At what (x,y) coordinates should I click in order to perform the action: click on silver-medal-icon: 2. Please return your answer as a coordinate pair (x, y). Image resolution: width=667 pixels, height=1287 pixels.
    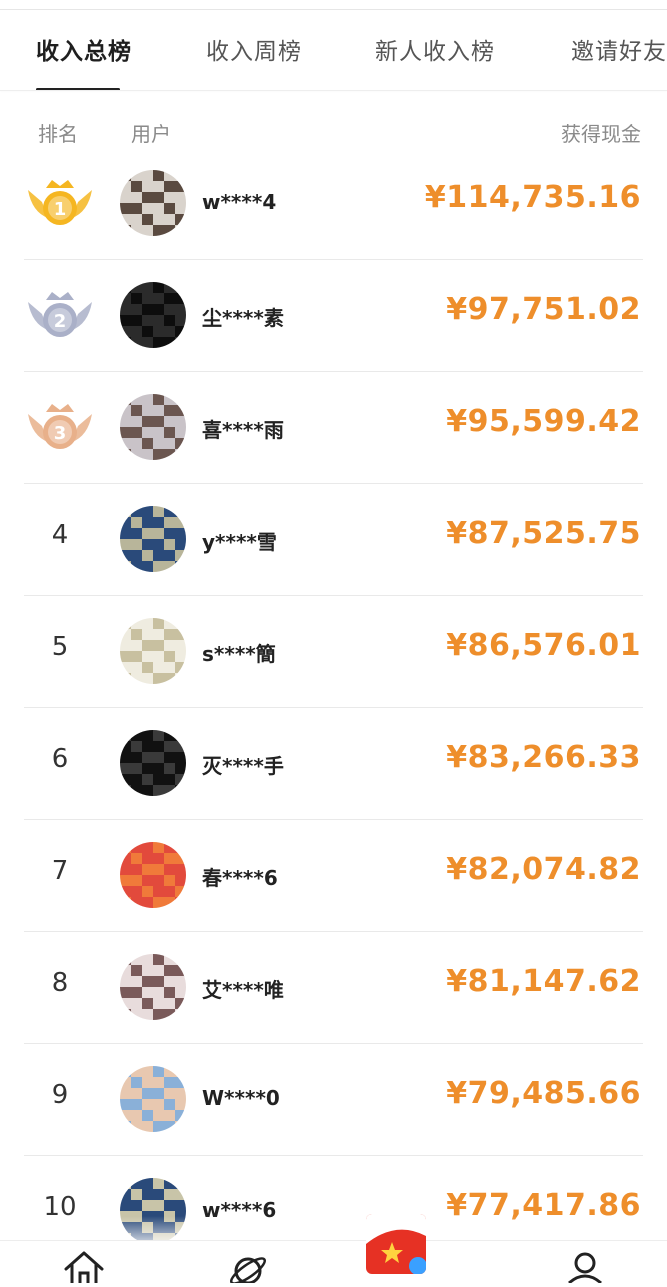
    Looking at the image, I should click on (60, 316).